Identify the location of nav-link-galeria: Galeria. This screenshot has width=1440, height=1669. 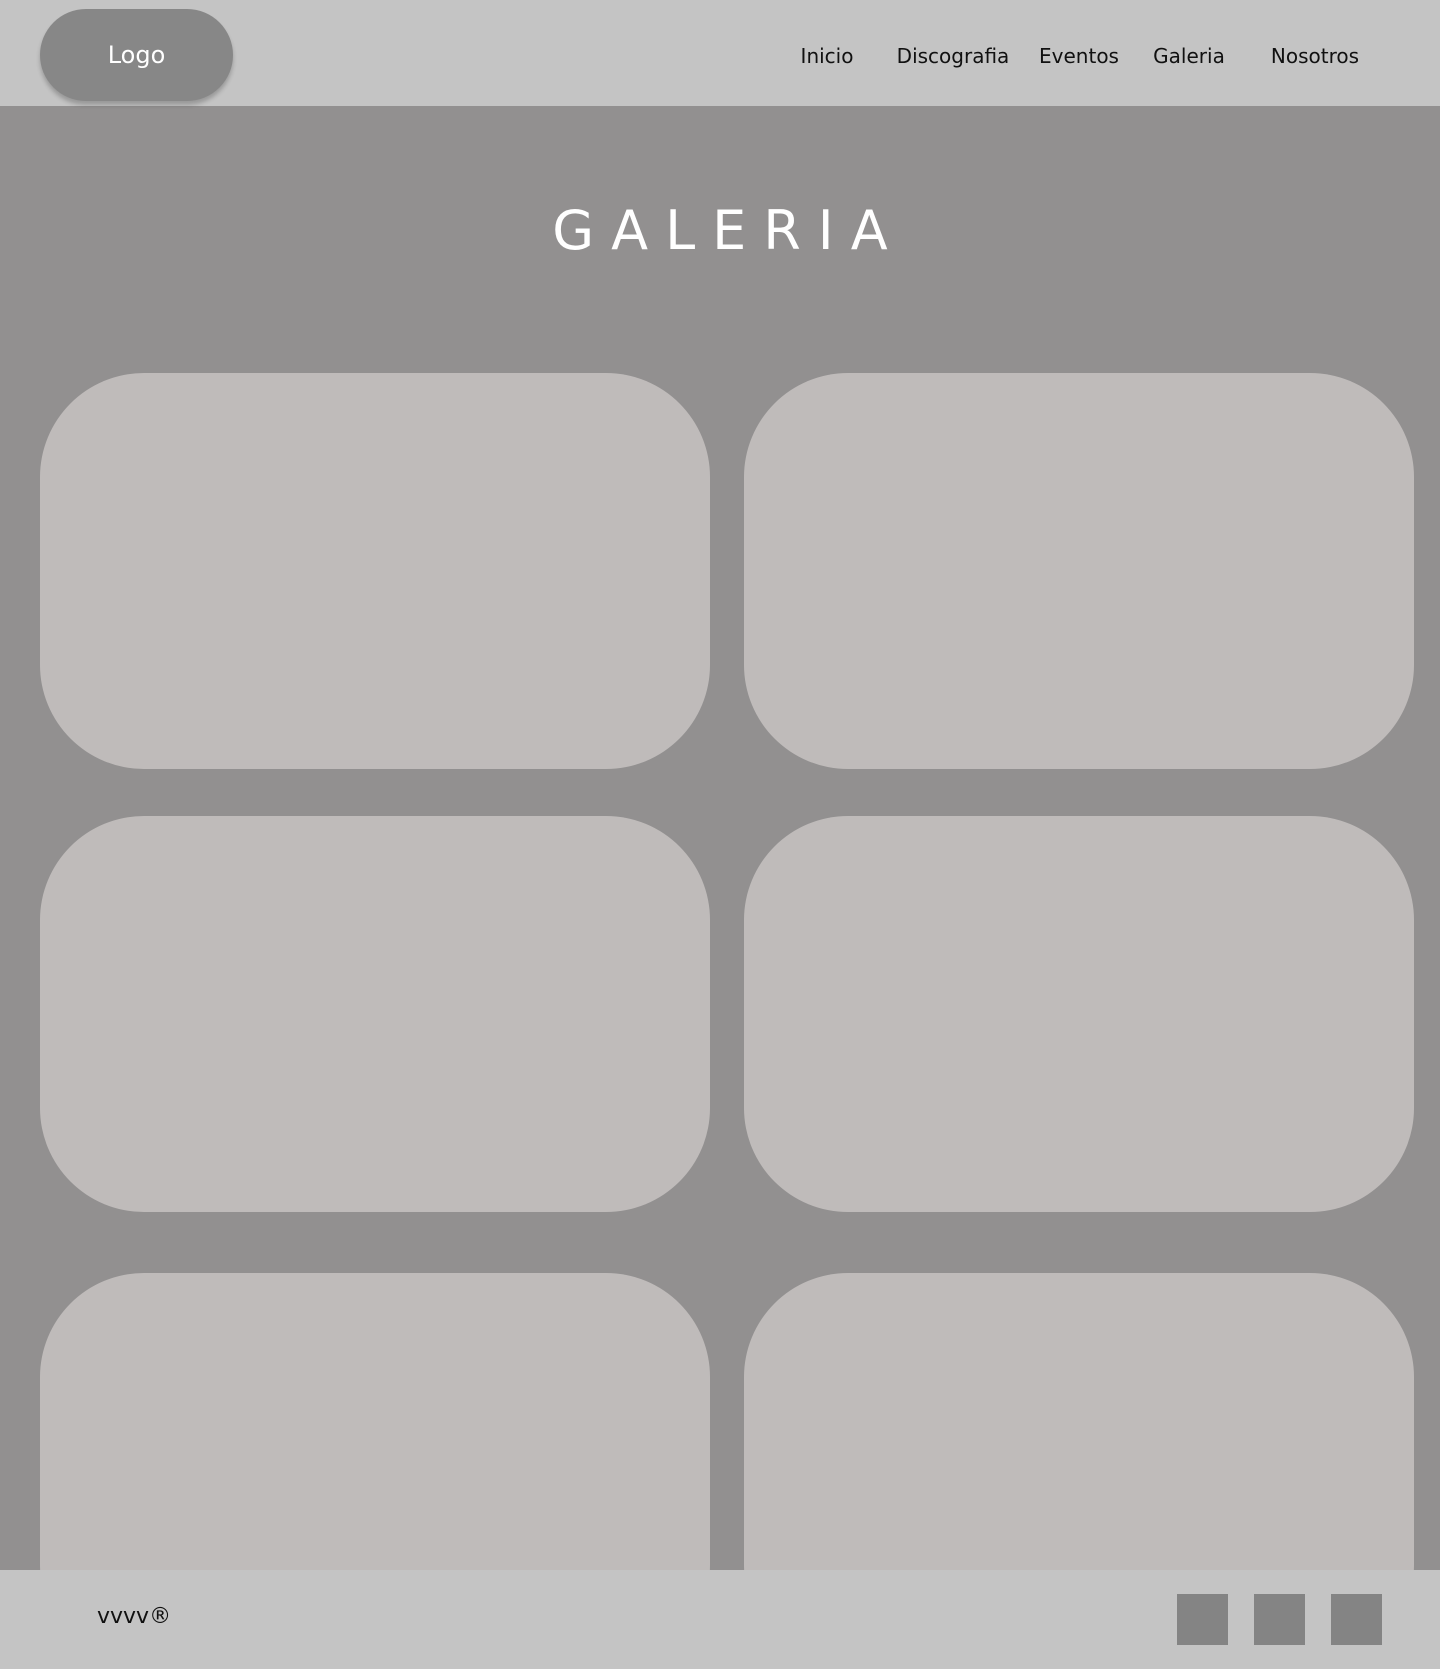
(1189, 56).